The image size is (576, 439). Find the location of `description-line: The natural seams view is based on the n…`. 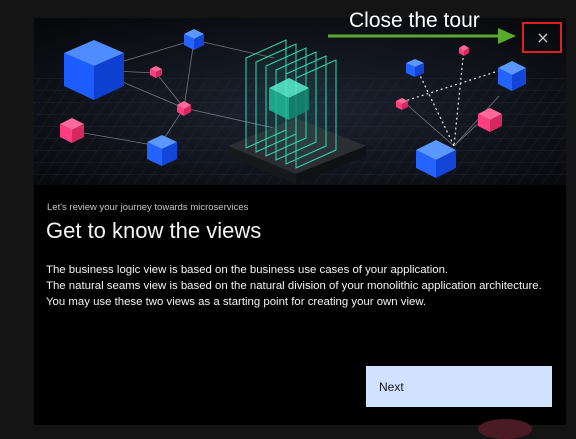

description-line: The natural seams view is based on the n… is located at coordinates (294, 286).